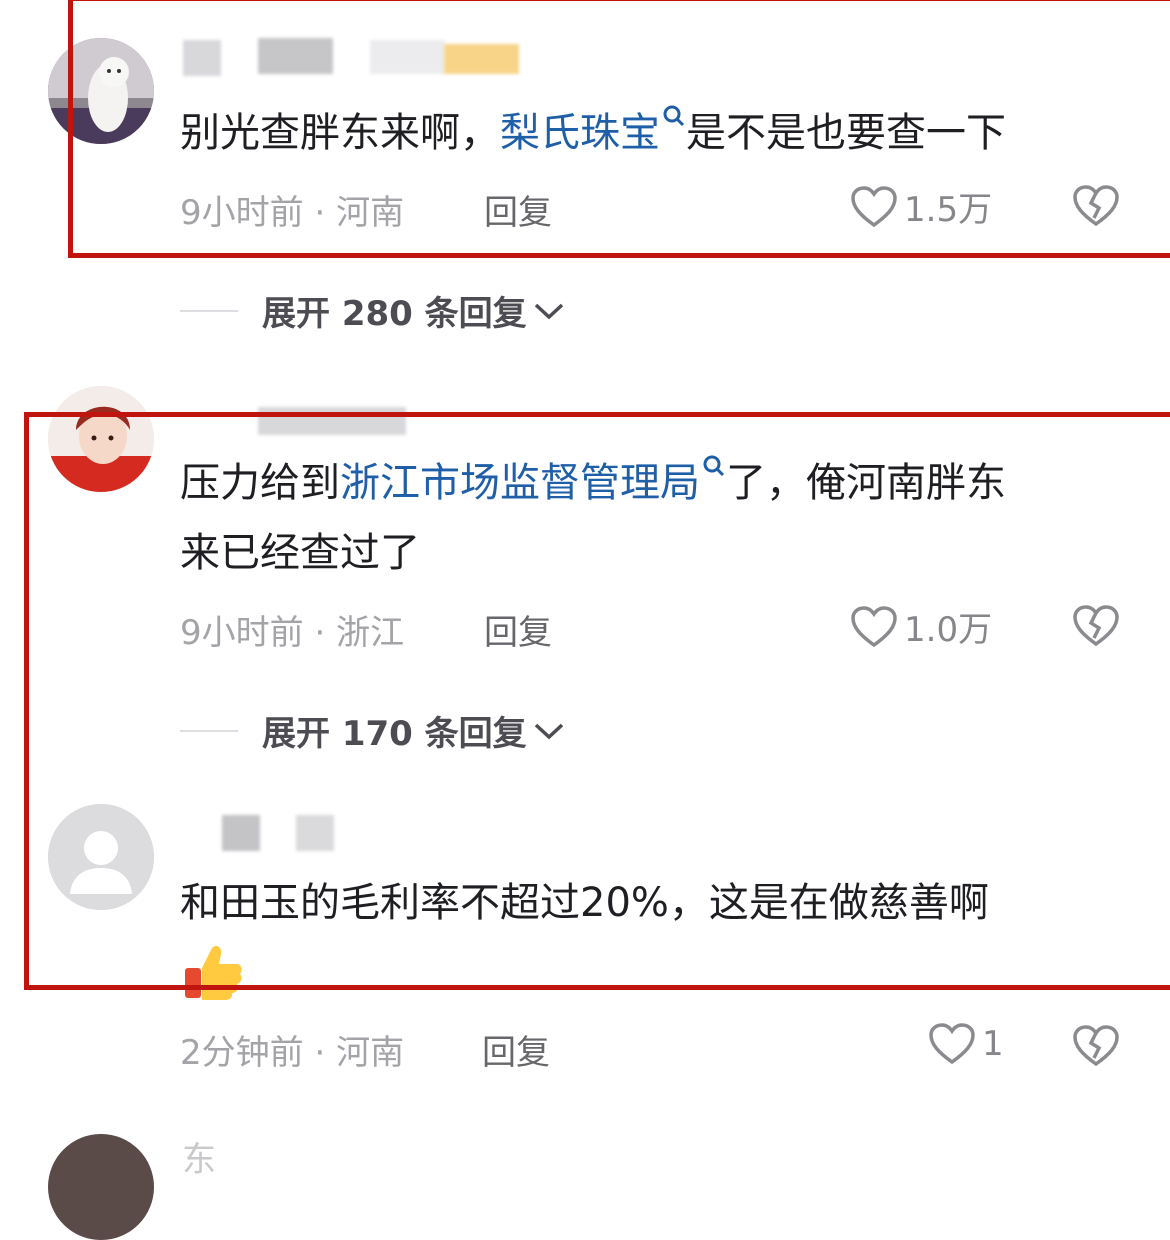 The image size is (1170, 1240). I want to click on username: 东, so click(199, 1156).